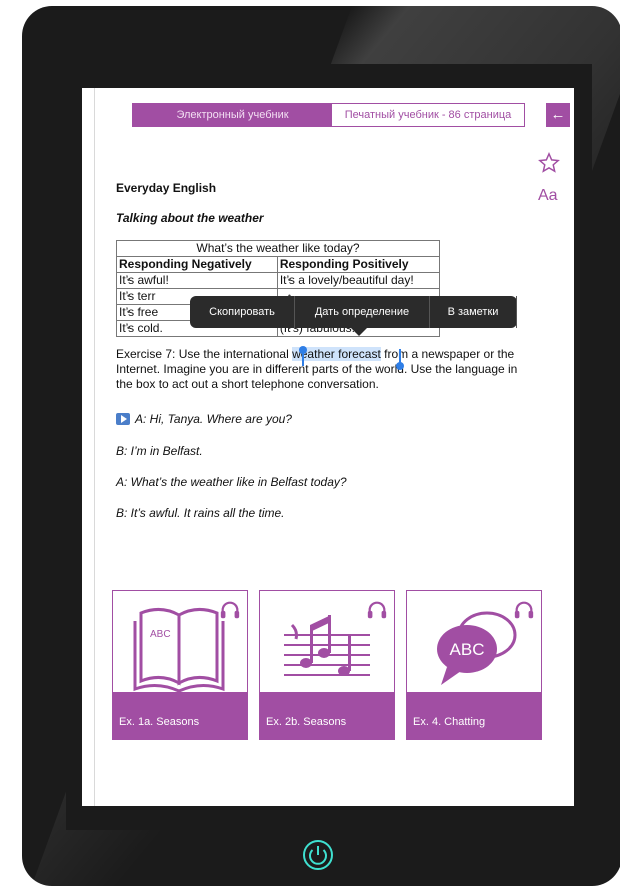  Describe the element at coordinates (428, 115) in the screenshot. I see `tab-printed: Печатный учебник - 86 страница` at that location.